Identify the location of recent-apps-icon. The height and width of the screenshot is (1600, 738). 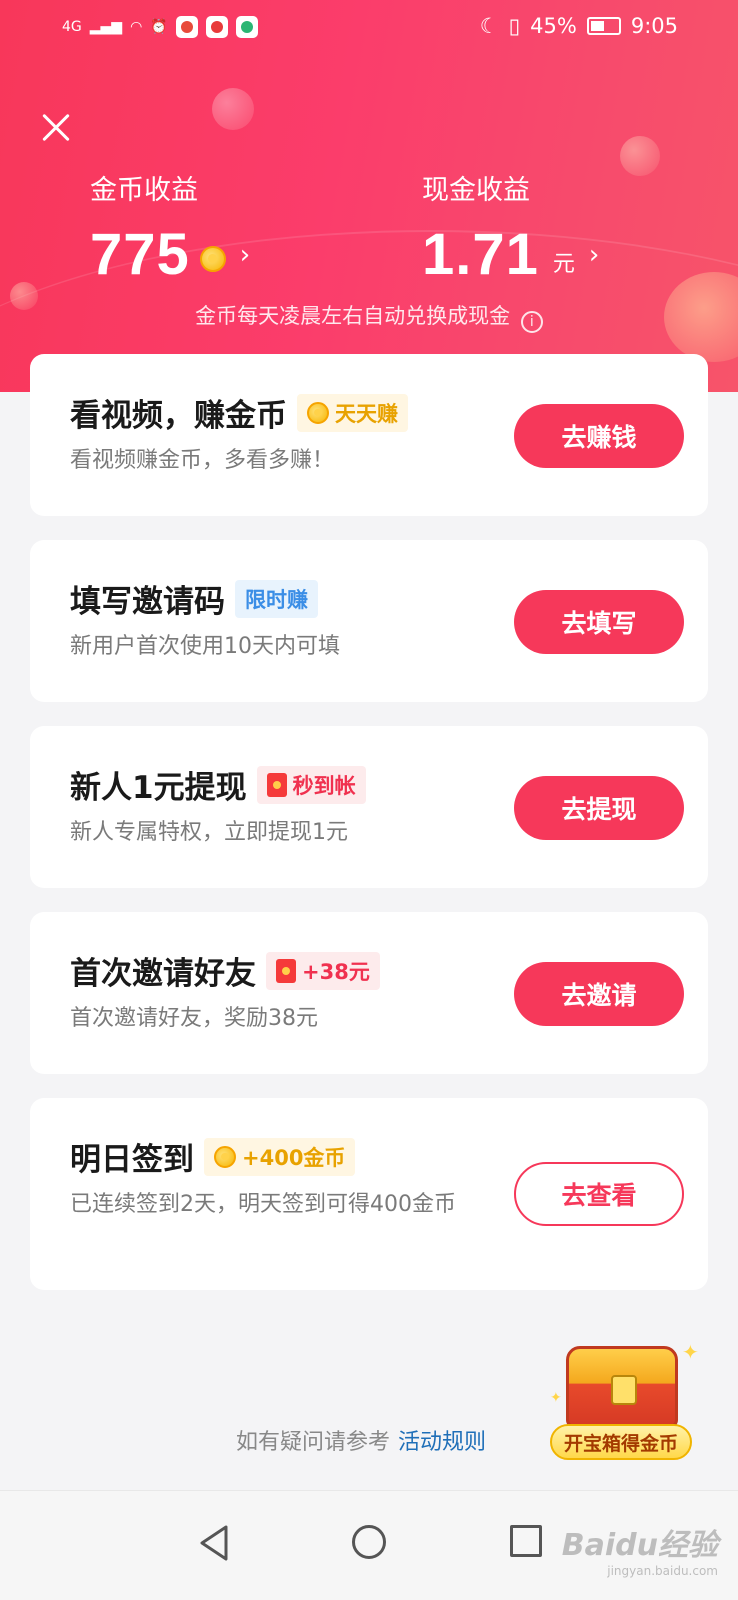
(526, 1541).